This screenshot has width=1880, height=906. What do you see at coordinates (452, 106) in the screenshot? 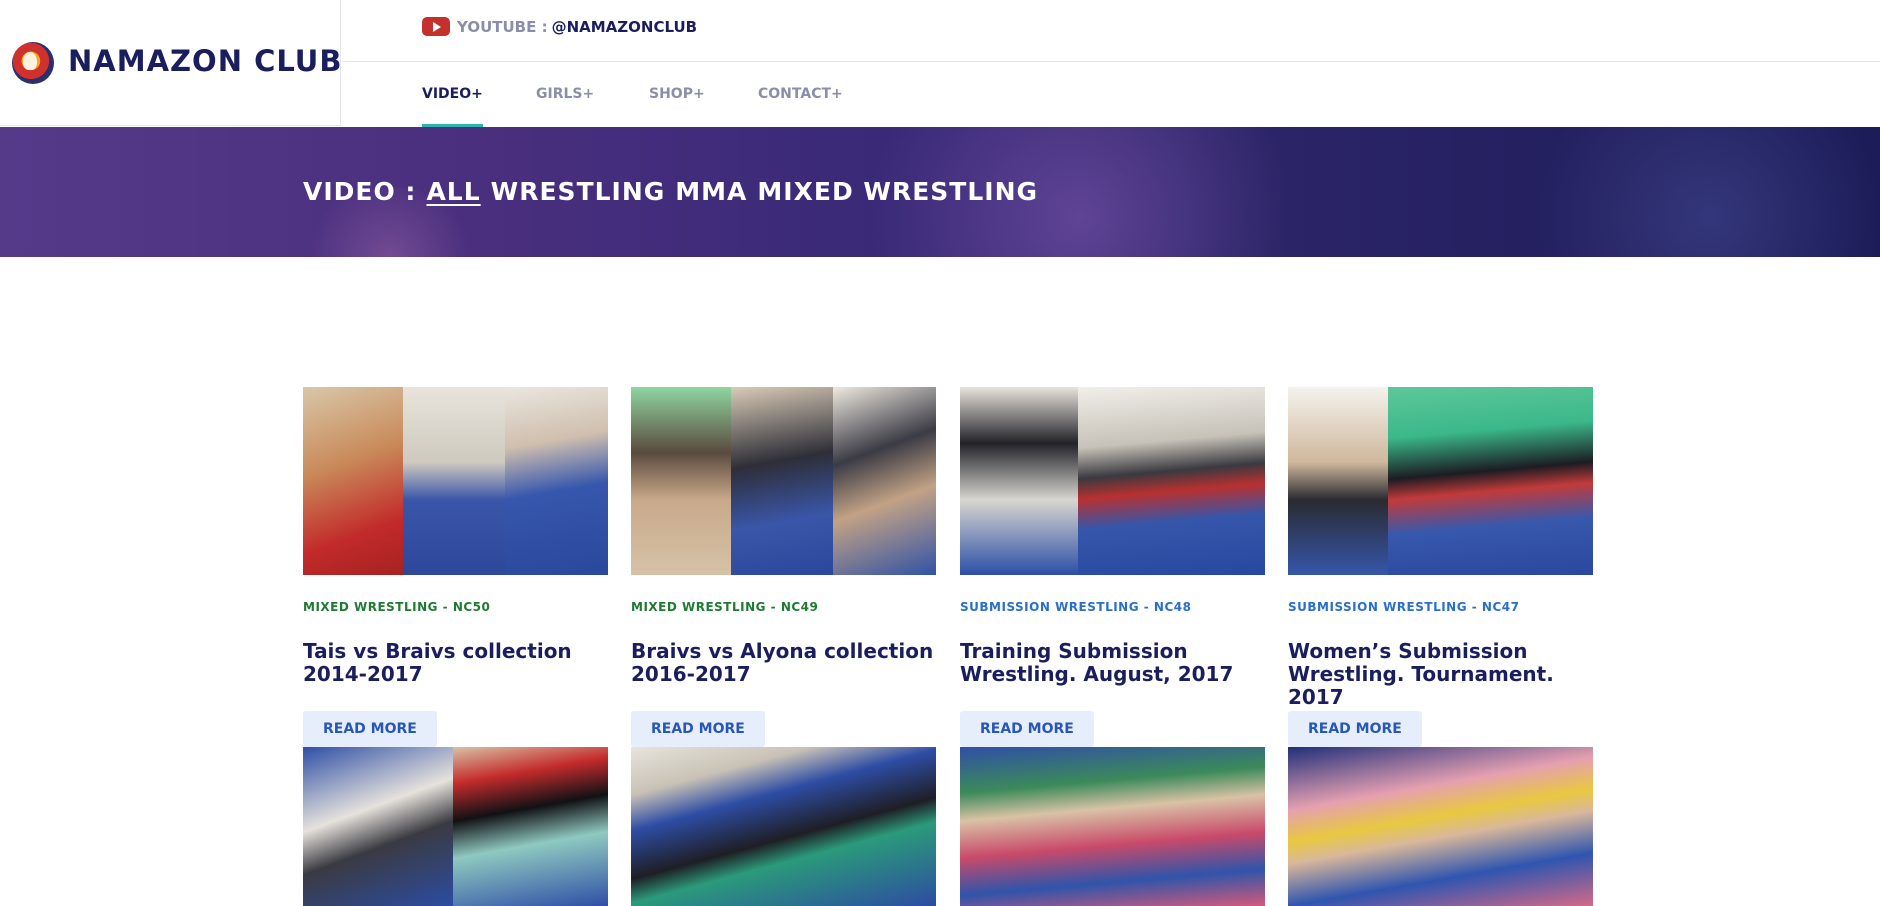
I see `nav-item-video: VIDEO+` at bounding box center [452, 106].